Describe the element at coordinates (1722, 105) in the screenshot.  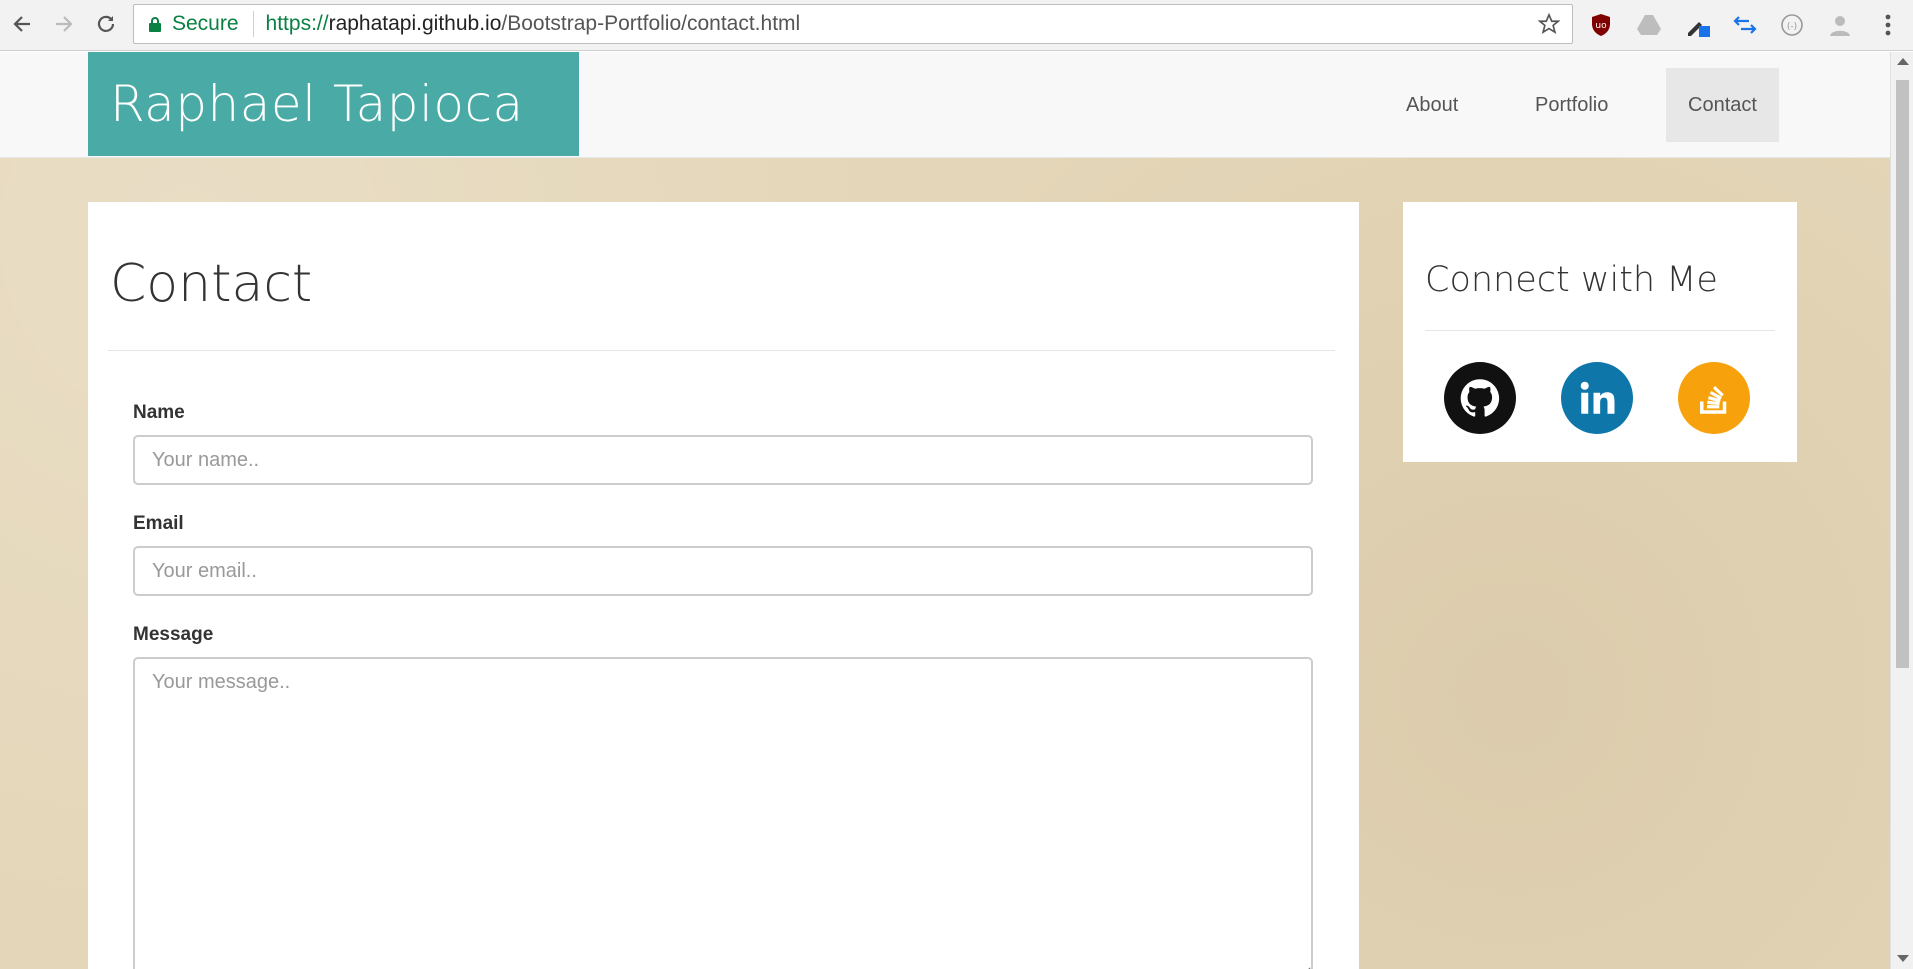
I see `nav-link-contact: Contact` at that location.